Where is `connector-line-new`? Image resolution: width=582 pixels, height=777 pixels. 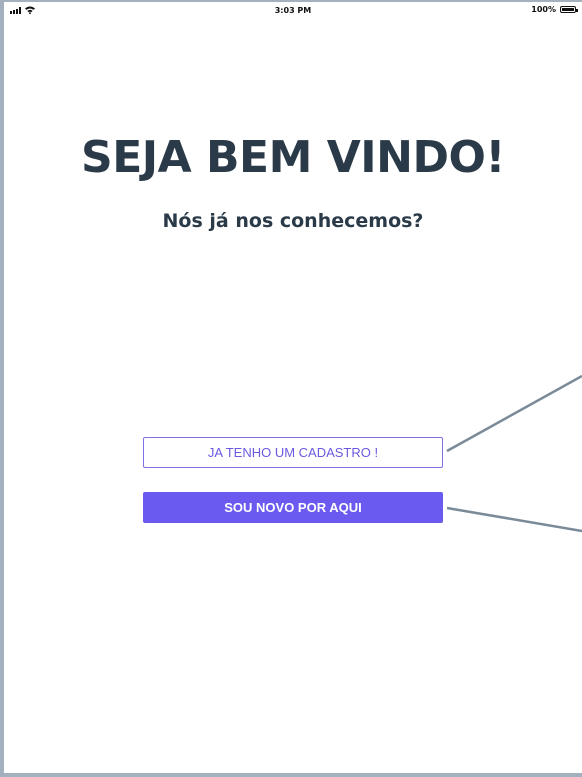 connector-line-new is located at coordinates (514, 519).